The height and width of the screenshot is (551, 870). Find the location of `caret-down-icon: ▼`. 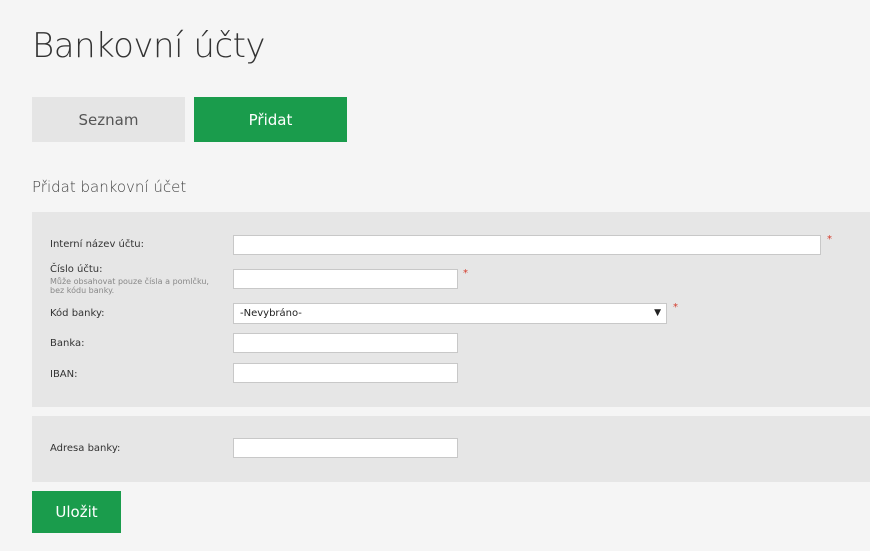

caret-down-icon: ▼ is located at coordinates (657, 313).